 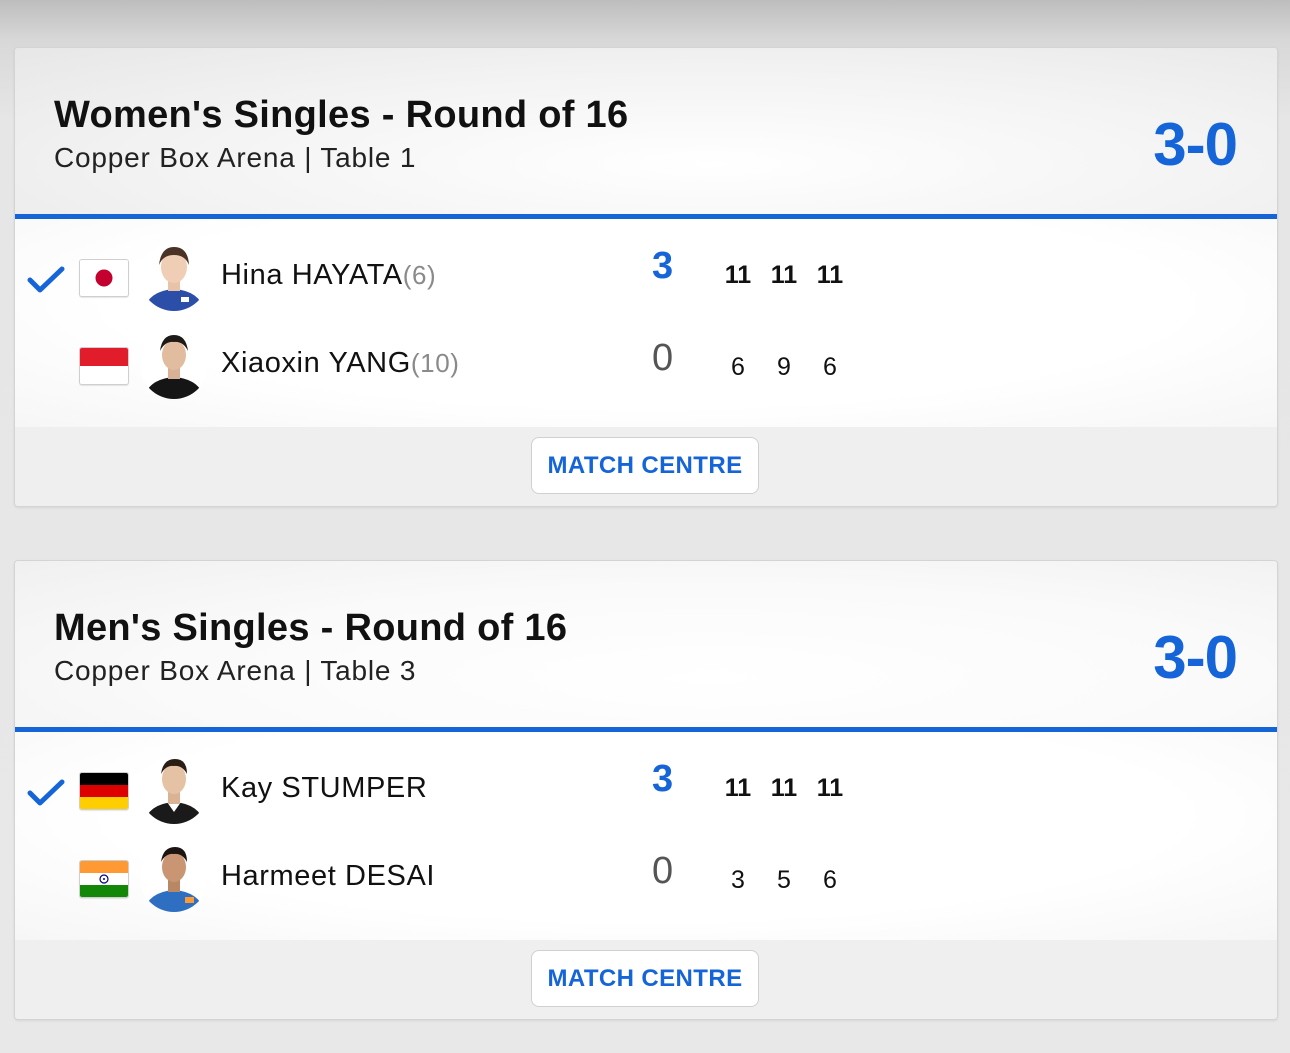 What do you see at coordinates (235, 670) in the screenshot?
I see `venue-label: Copper Box Arena | Table 3` at bounding box center [235, 670].